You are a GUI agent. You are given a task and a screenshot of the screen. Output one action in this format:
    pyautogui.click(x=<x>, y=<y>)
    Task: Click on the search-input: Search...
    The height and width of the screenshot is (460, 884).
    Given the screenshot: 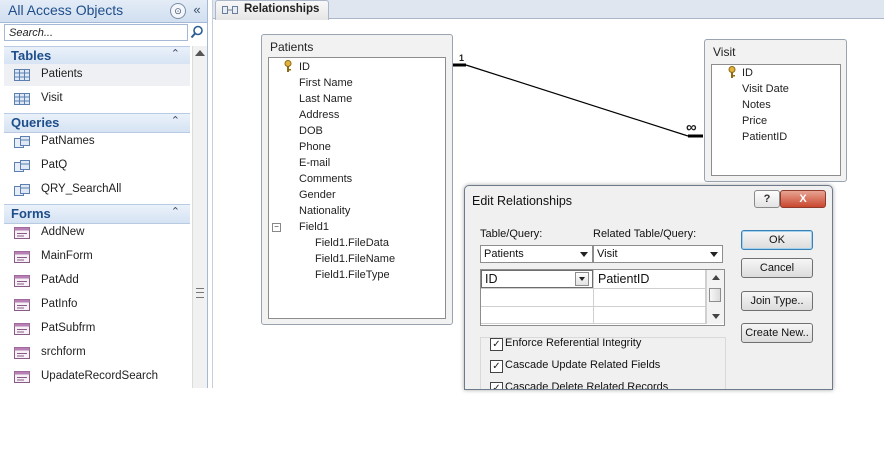 What is the action you would take?
    pyautogui.click(x=96, y=32)
    